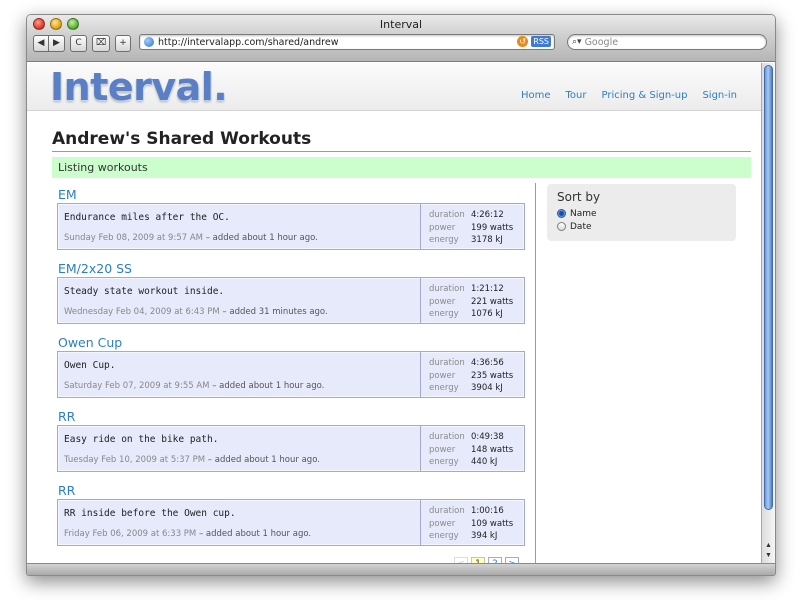 The image size is (800, 609). I want to click on sort-date-radio, so click(561, 226).